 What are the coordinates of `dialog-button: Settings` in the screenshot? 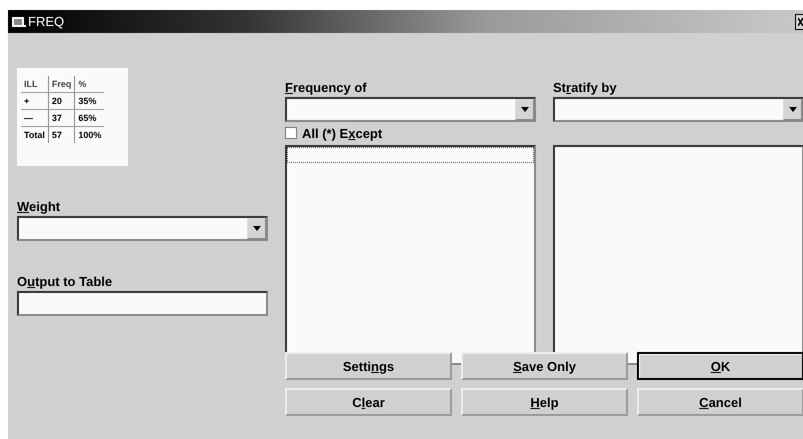 It's located at (368, 366).